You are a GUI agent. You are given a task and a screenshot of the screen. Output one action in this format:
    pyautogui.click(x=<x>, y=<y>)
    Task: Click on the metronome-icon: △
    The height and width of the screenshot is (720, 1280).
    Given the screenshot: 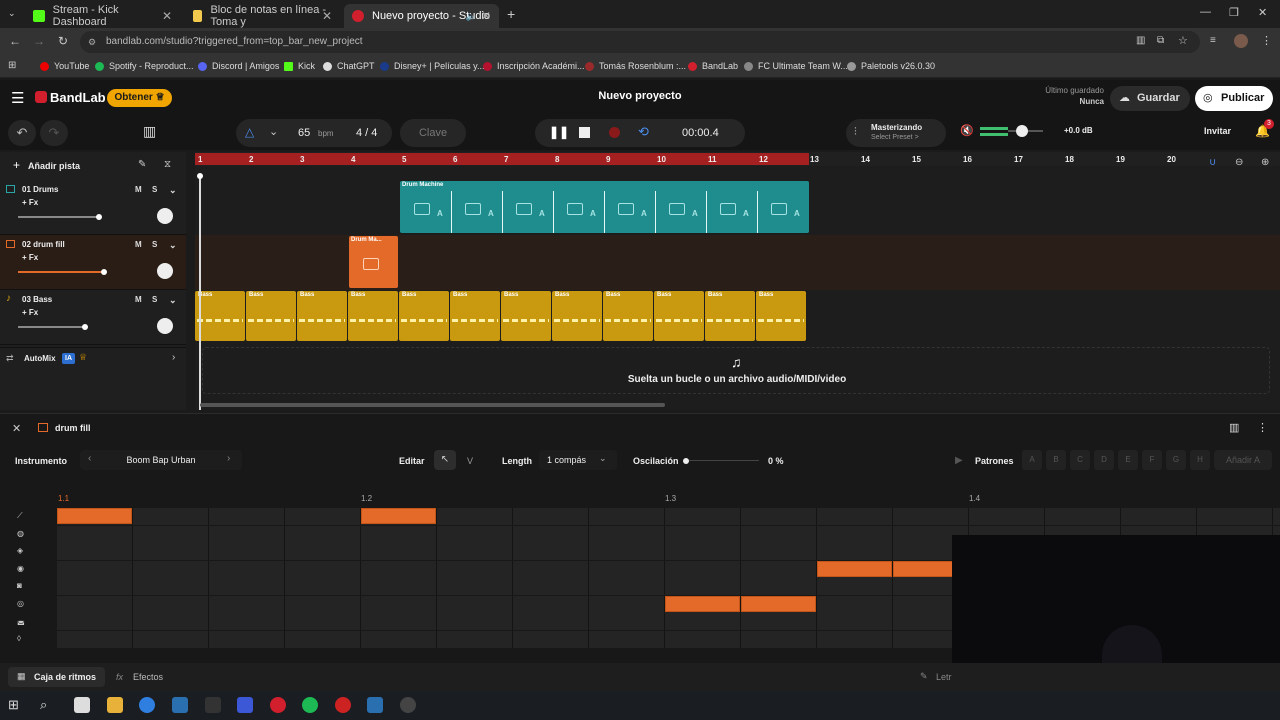 What is the action you would take?
    pyautogui.click(x=249, y=132)
    